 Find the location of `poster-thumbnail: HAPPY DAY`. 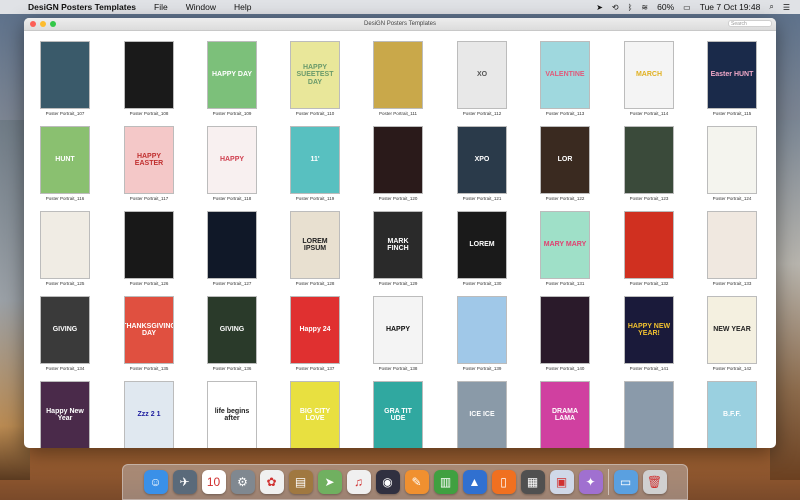

poster-thumbnail: HAPPY DAY is located at coordinates (232, 75).